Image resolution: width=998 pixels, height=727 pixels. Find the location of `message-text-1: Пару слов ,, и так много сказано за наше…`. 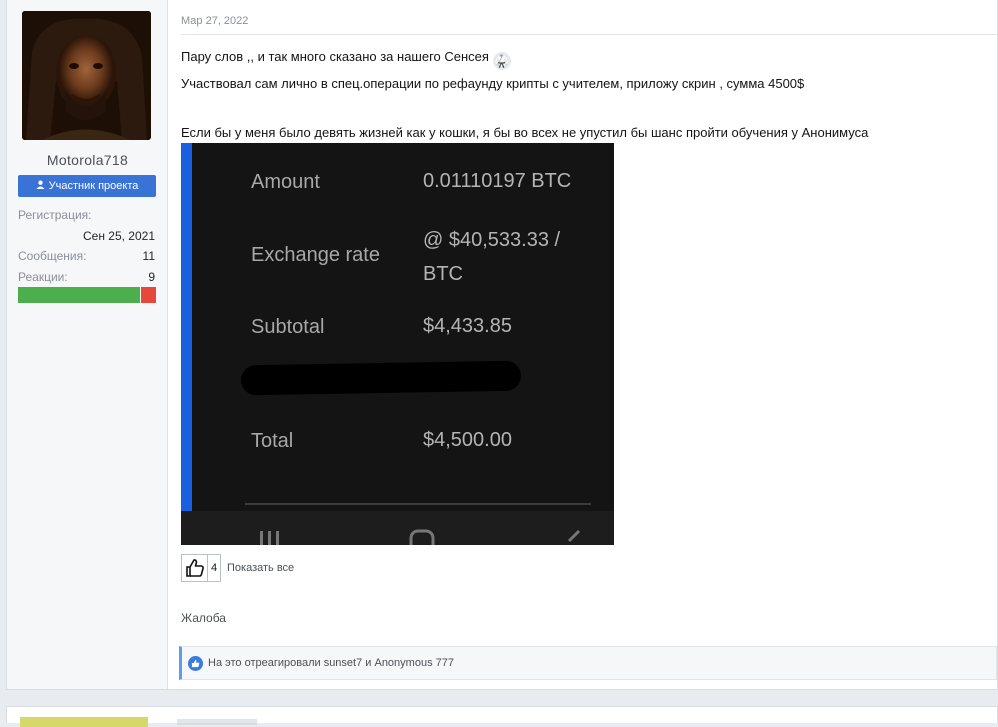

message-text-1: Пару слов ,, и так много сказано за наше… is located at coordinates (335, 56).